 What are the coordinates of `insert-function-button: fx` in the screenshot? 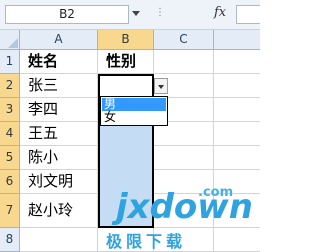 It's located at (220, 12).